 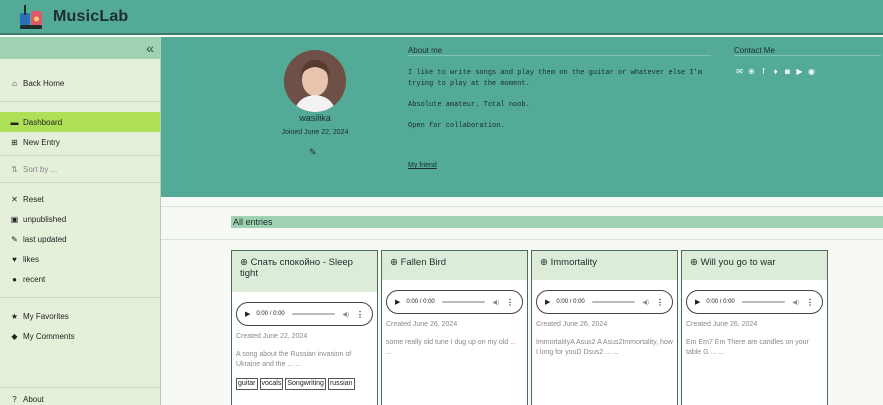 I want to click on about-title: About me, so click(x=425, y=50).